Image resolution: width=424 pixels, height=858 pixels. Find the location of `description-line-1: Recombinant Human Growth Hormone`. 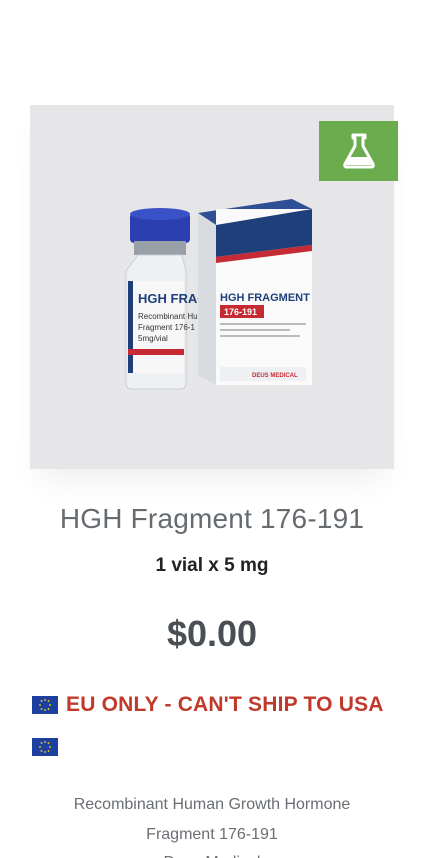

description-line-1: Recombinant Human Growth Hormone is located at coordinates (212, 804).